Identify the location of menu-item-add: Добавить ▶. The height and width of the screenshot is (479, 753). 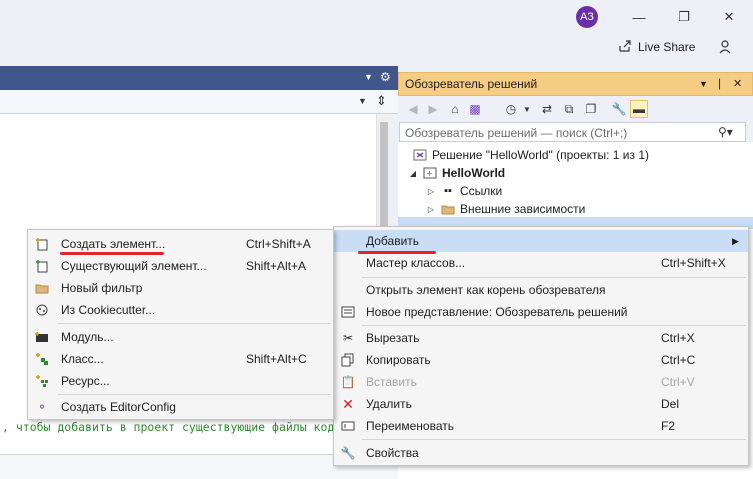
(541, 241).